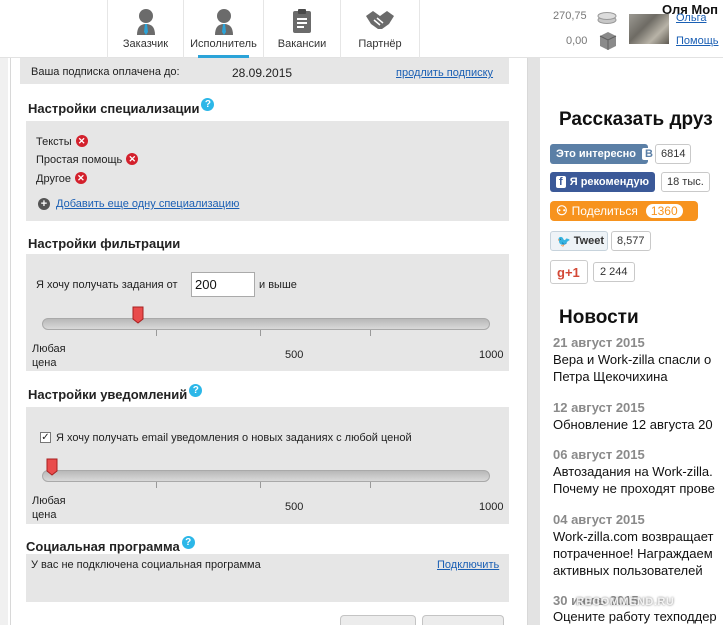 The height and width of the screenshot is (625, 723). What do you see at coordinates (223, 284) in the screenshot?
I see `min-price-input` at bounding box center [223, 284].